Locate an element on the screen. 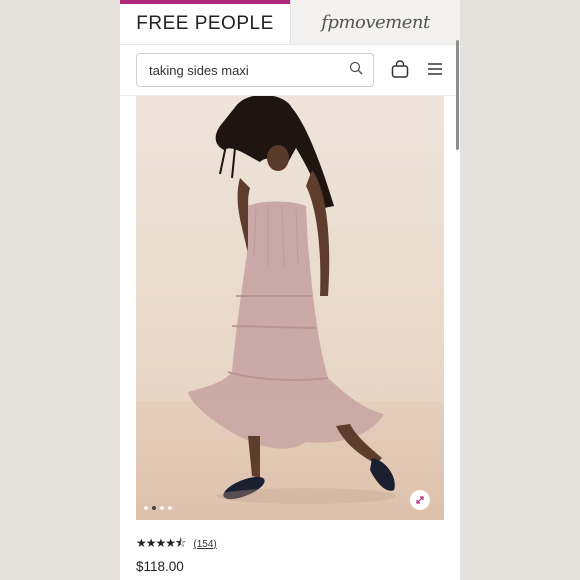 The height and width of the screenshot is (580, 580). header-divider is located at coordinates (290, 44).